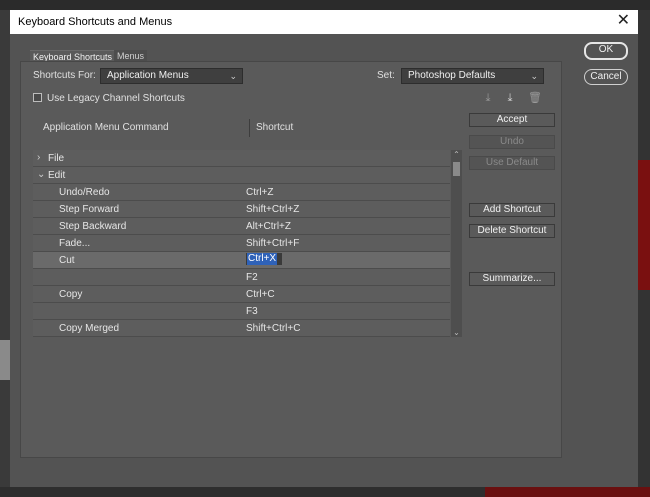 This screenshot has height=497, width=650. What do you see at coordinates (148, 75) in the screenshot?
I see `shortcuts-for-value: Application Menus` at bounding box center [148, 75].